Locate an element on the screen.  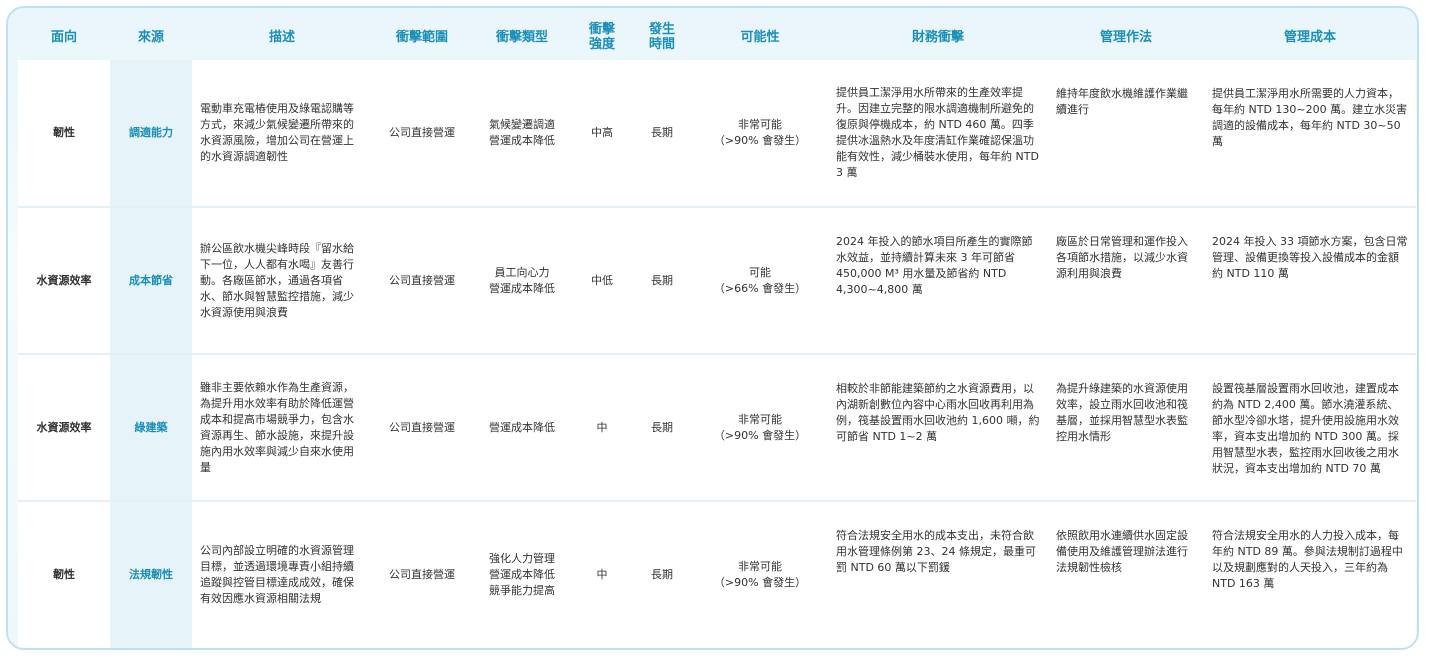
cell-practice: 依照飲用水連續供水固定設備使用及維護管理辦法進行法規韌性檢核 is located at coordinates (1126, 574).